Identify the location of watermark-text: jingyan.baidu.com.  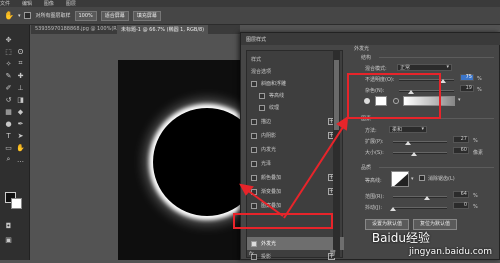
(450, 252).